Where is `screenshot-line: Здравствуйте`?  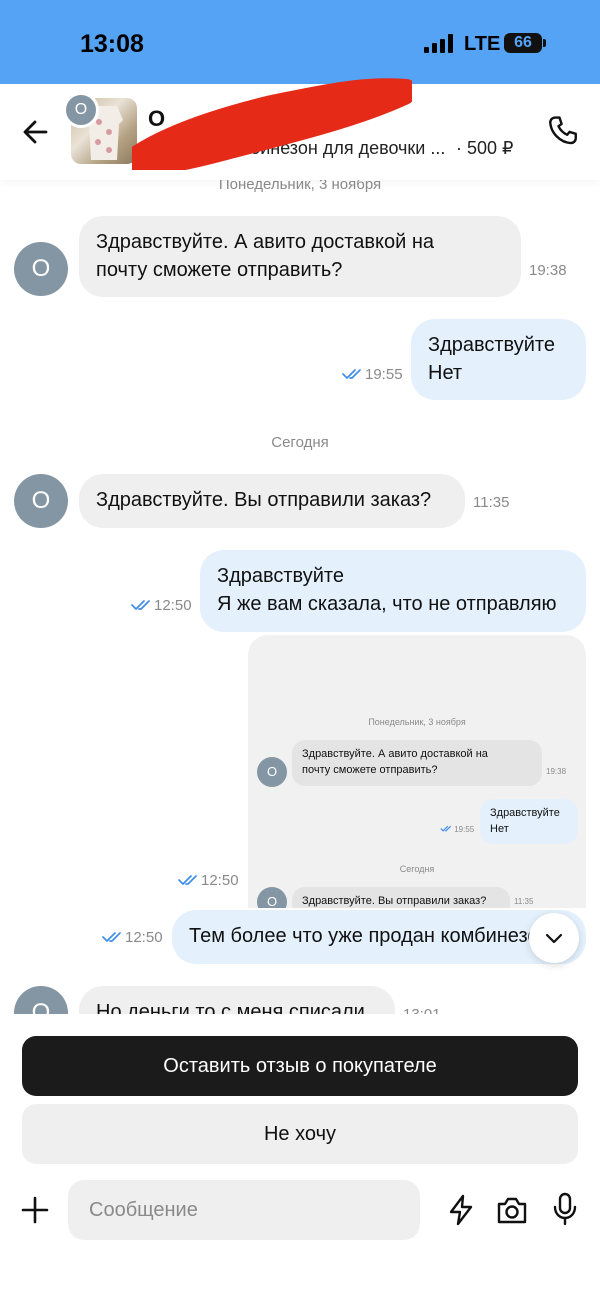
screenshot-line: Здравствуйте is located at coordinates (525, 813).